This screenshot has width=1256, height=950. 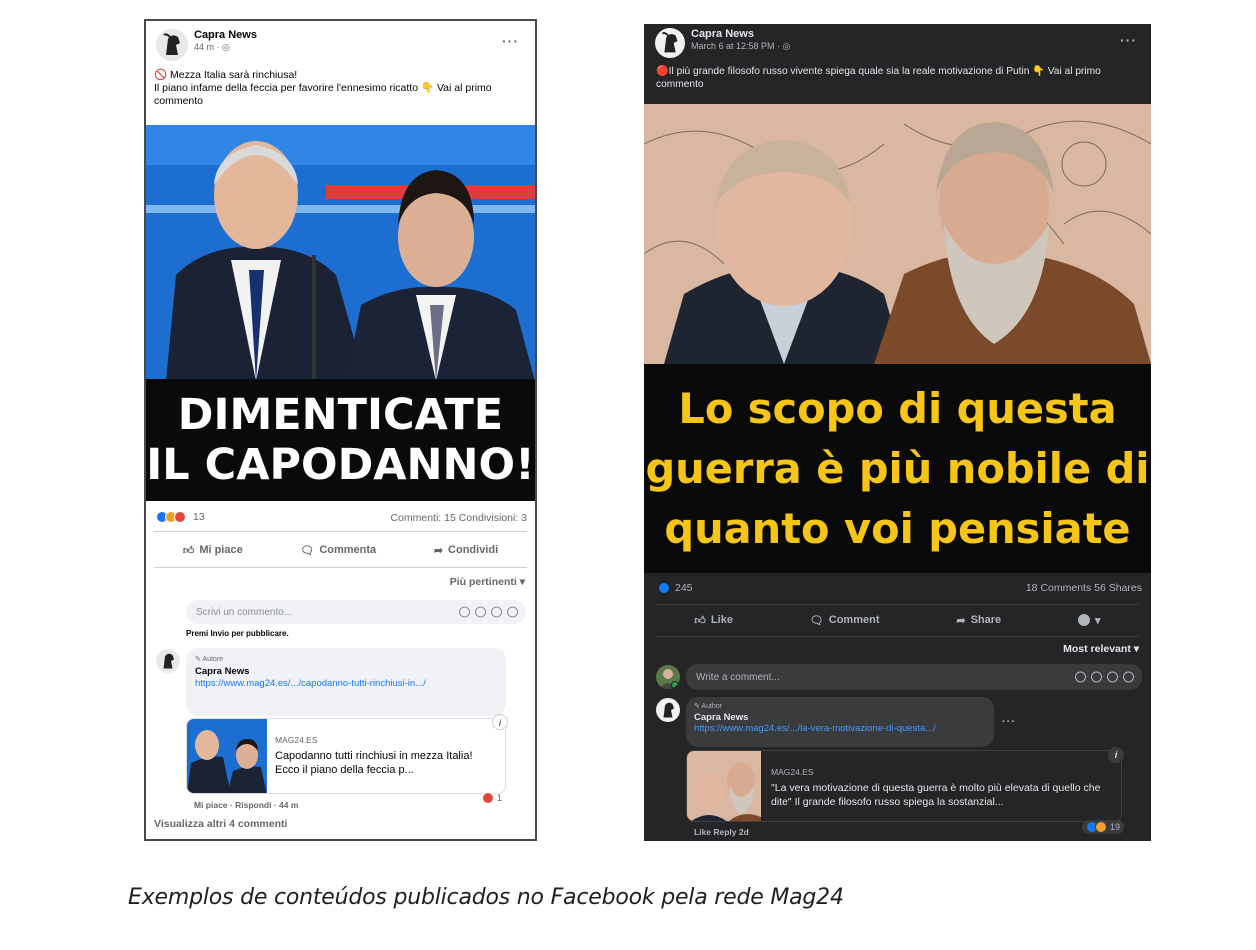 What do you see at coordinates (220, 824) in the screenshot?
I see `view-more-comments: Visualizza altri 4 commenti` at bounding box center [220, 824].